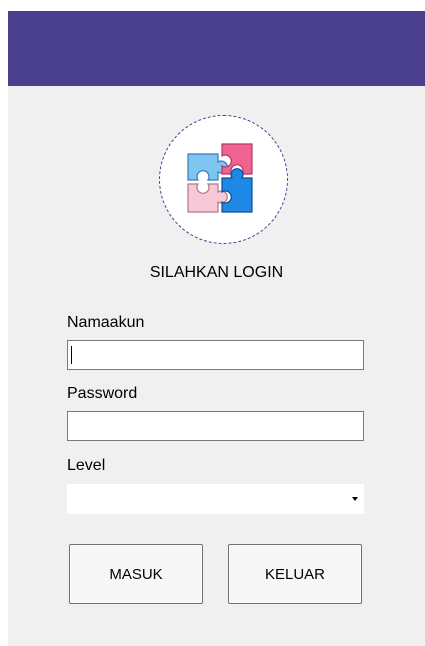 The height and width of the screenshot is (646, 425). Describe the element at coordinates (215, 499) in the screenshot. I see `level-select` at that location.